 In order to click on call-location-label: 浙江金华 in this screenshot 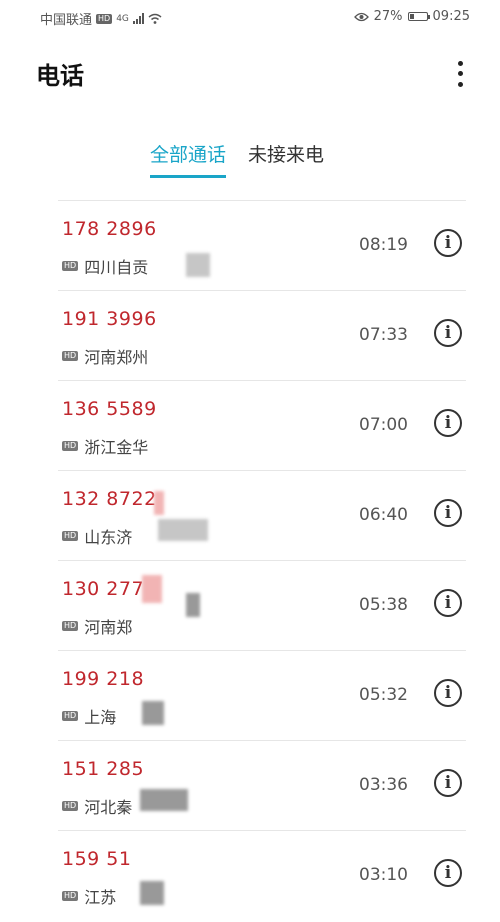, I will do `click(116, 447)`.